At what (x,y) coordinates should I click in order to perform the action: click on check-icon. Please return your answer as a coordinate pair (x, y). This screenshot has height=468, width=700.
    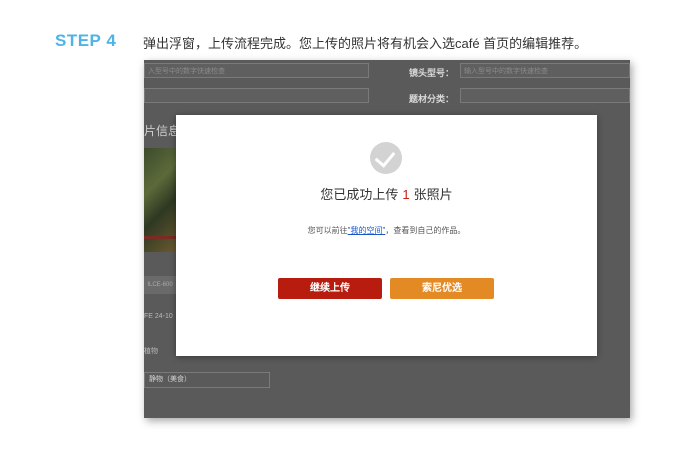
    Looking at the image, I should click on (386, 158).